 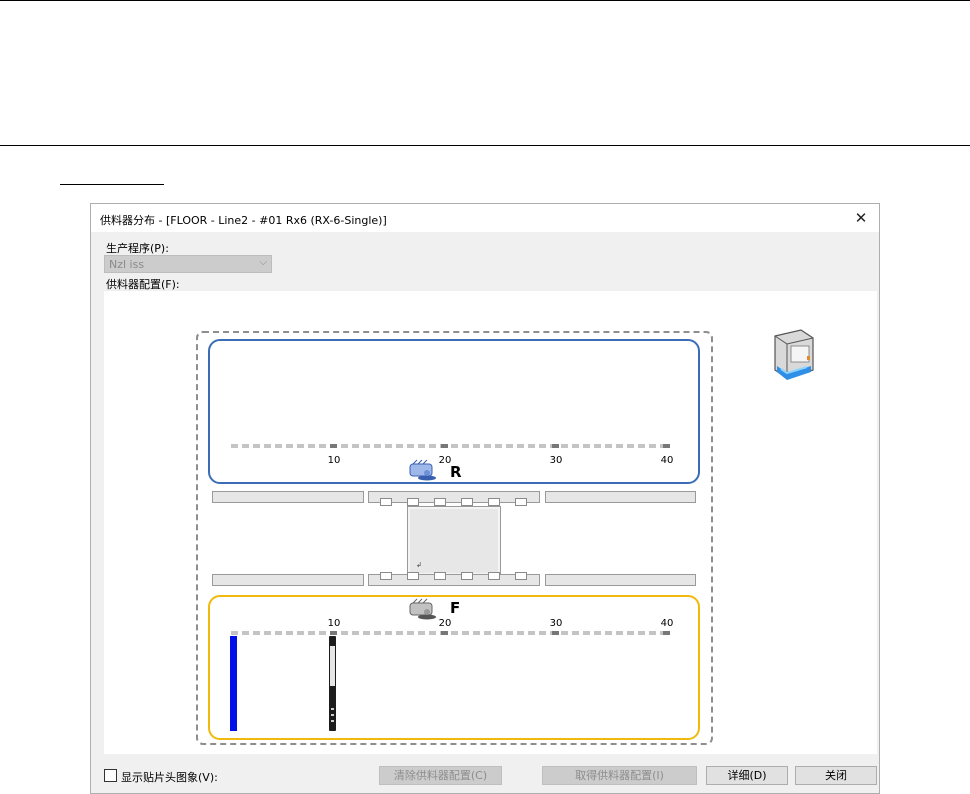 I want to click on rear-slot-number: 10, so click(x=334, y=460).